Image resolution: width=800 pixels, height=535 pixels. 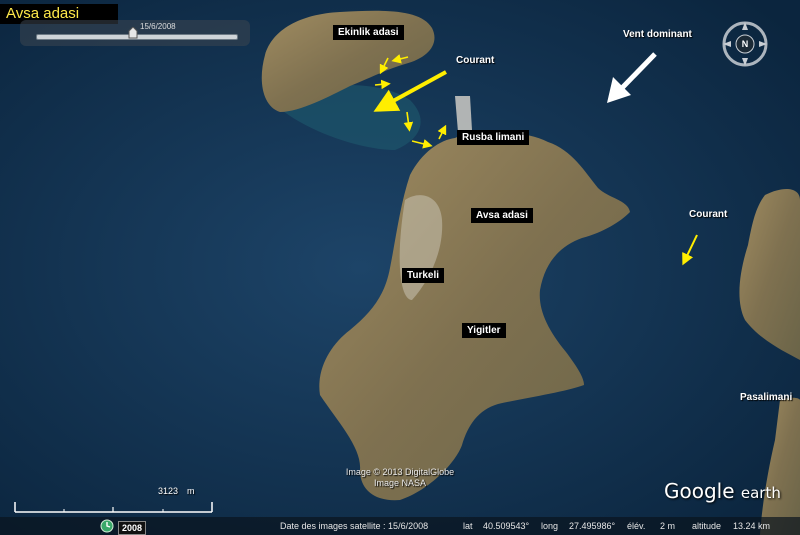 What do you see at coordinates (354, 526) in the screenshot?
I see `imagery-date: Date des images satellite : 15/6/2008` at bounding box center [354, 526].